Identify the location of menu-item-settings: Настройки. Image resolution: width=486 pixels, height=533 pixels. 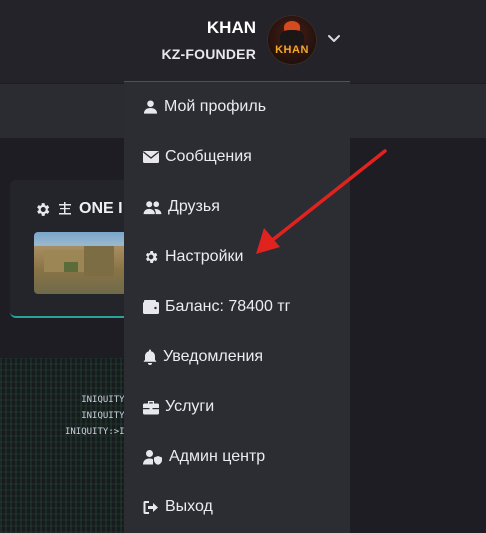
(237, 257).